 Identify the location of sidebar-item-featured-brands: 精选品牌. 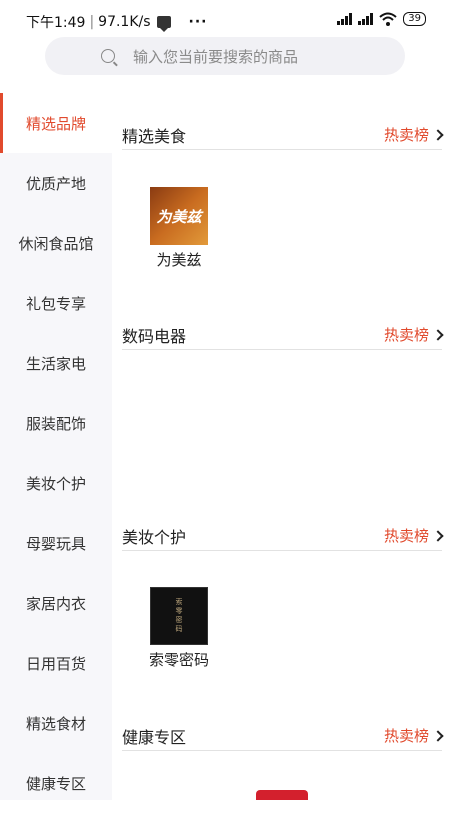
(56, 123).